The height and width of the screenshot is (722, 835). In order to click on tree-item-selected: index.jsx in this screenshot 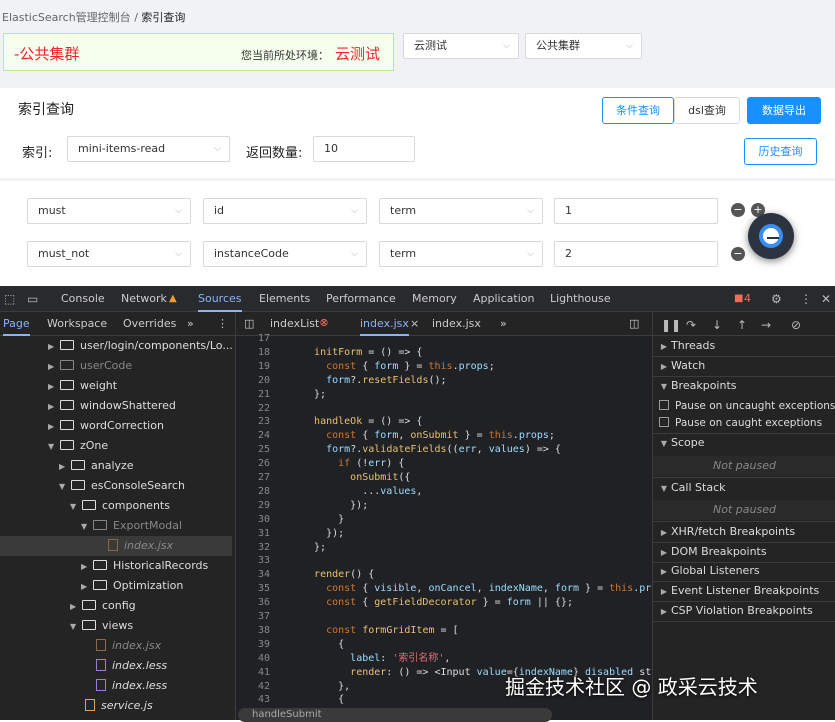, I will do `click(116, 546)`.